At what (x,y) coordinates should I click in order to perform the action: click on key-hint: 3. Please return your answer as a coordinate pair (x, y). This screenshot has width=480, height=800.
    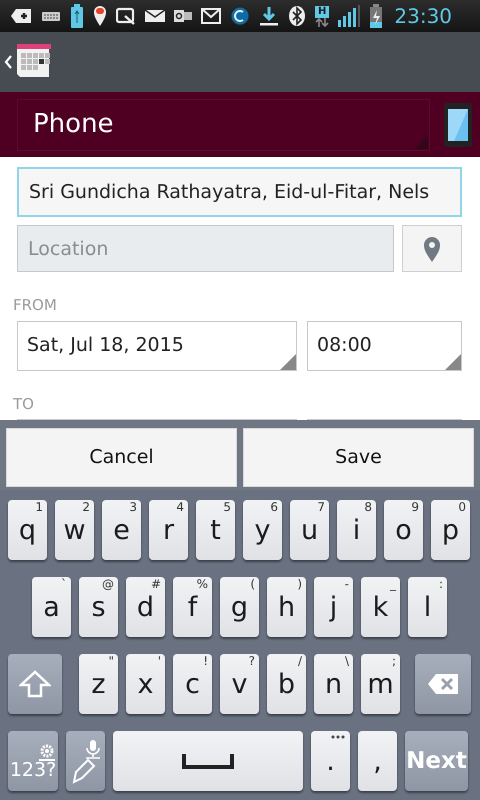
    Looking at the image, I should click on (133, 507).